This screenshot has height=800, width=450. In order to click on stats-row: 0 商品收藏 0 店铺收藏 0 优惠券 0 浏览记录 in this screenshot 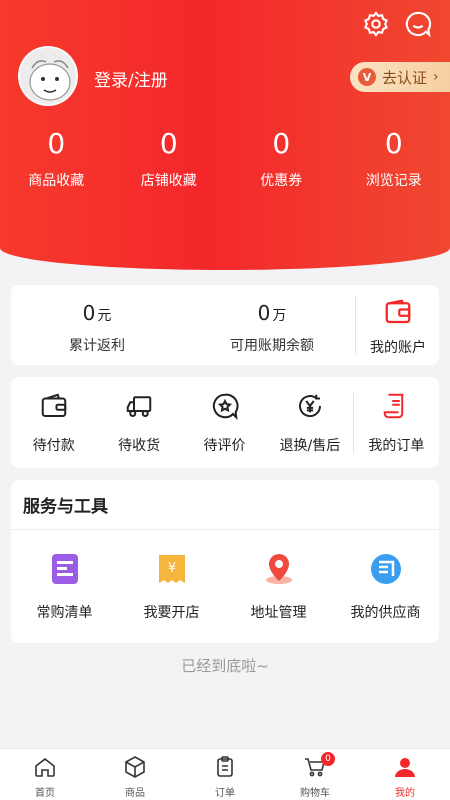, I will do `click(225, 157)`.